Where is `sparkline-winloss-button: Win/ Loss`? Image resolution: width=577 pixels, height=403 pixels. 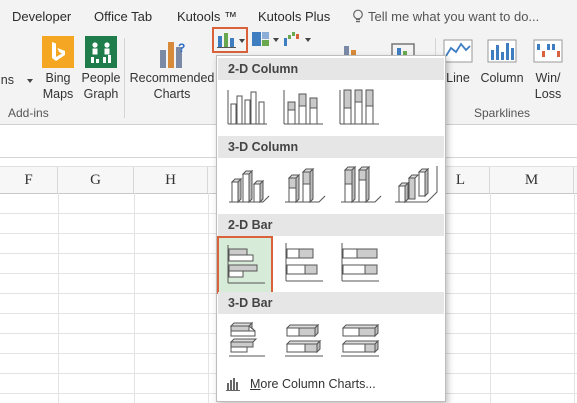
sparkline-winloss-button: Win/ Loss is located at coordinates (548, 69).